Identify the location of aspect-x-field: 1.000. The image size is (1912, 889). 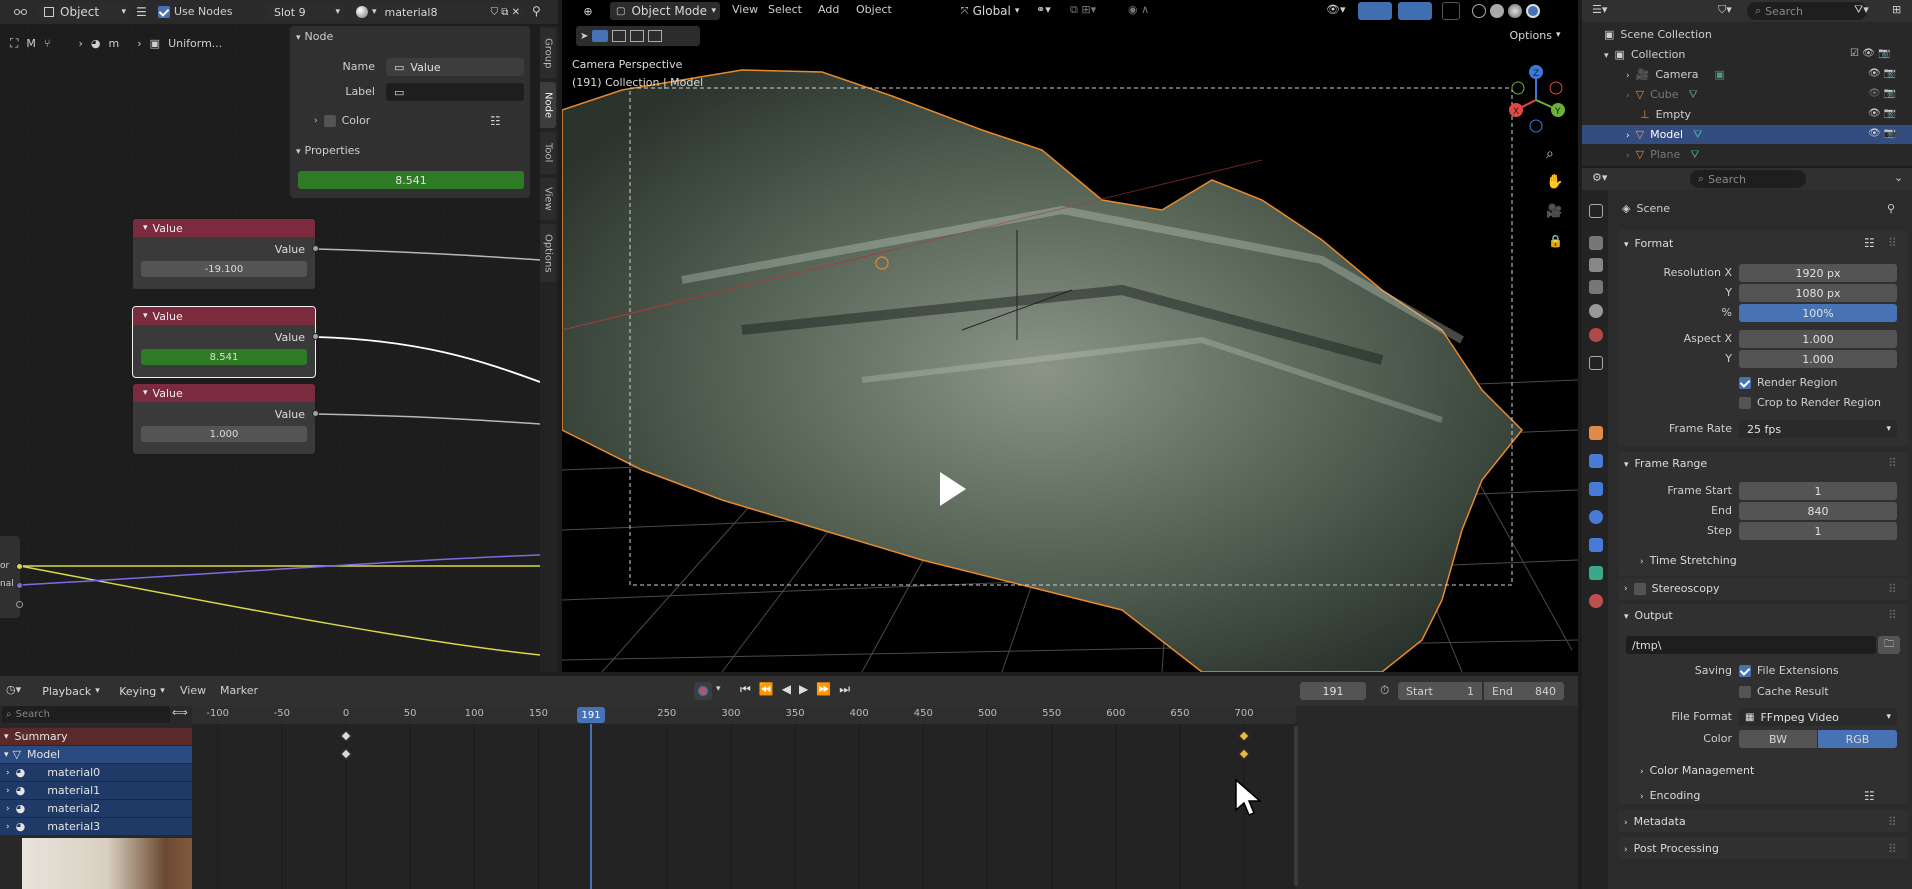
(1818, 339).